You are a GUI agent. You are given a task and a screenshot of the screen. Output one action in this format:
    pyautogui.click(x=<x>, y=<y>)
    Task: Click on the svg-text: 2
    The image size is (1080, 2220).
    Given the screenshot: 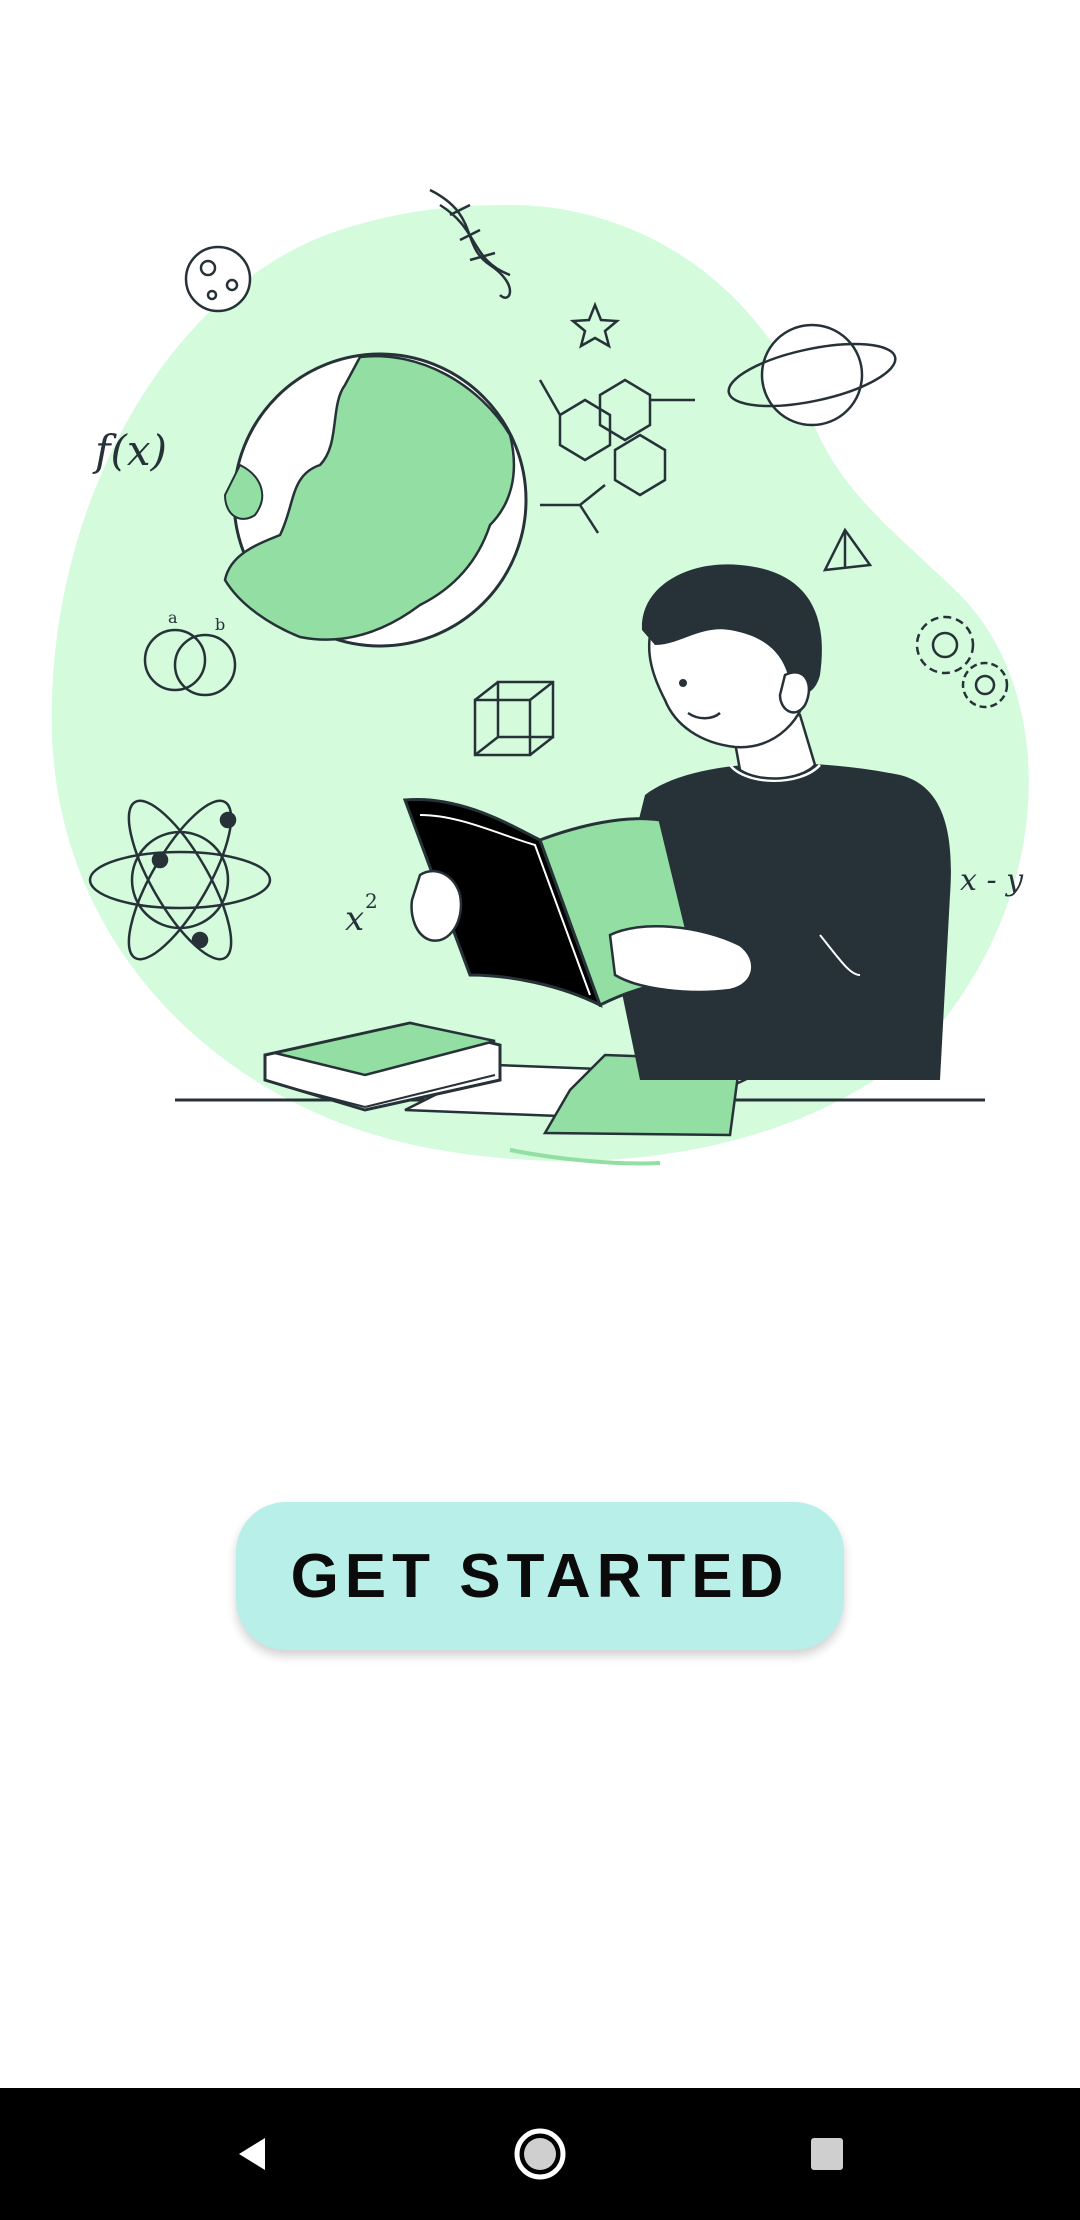 What is the action you would take?
    pyautogui.click(x=371, y=901)
    